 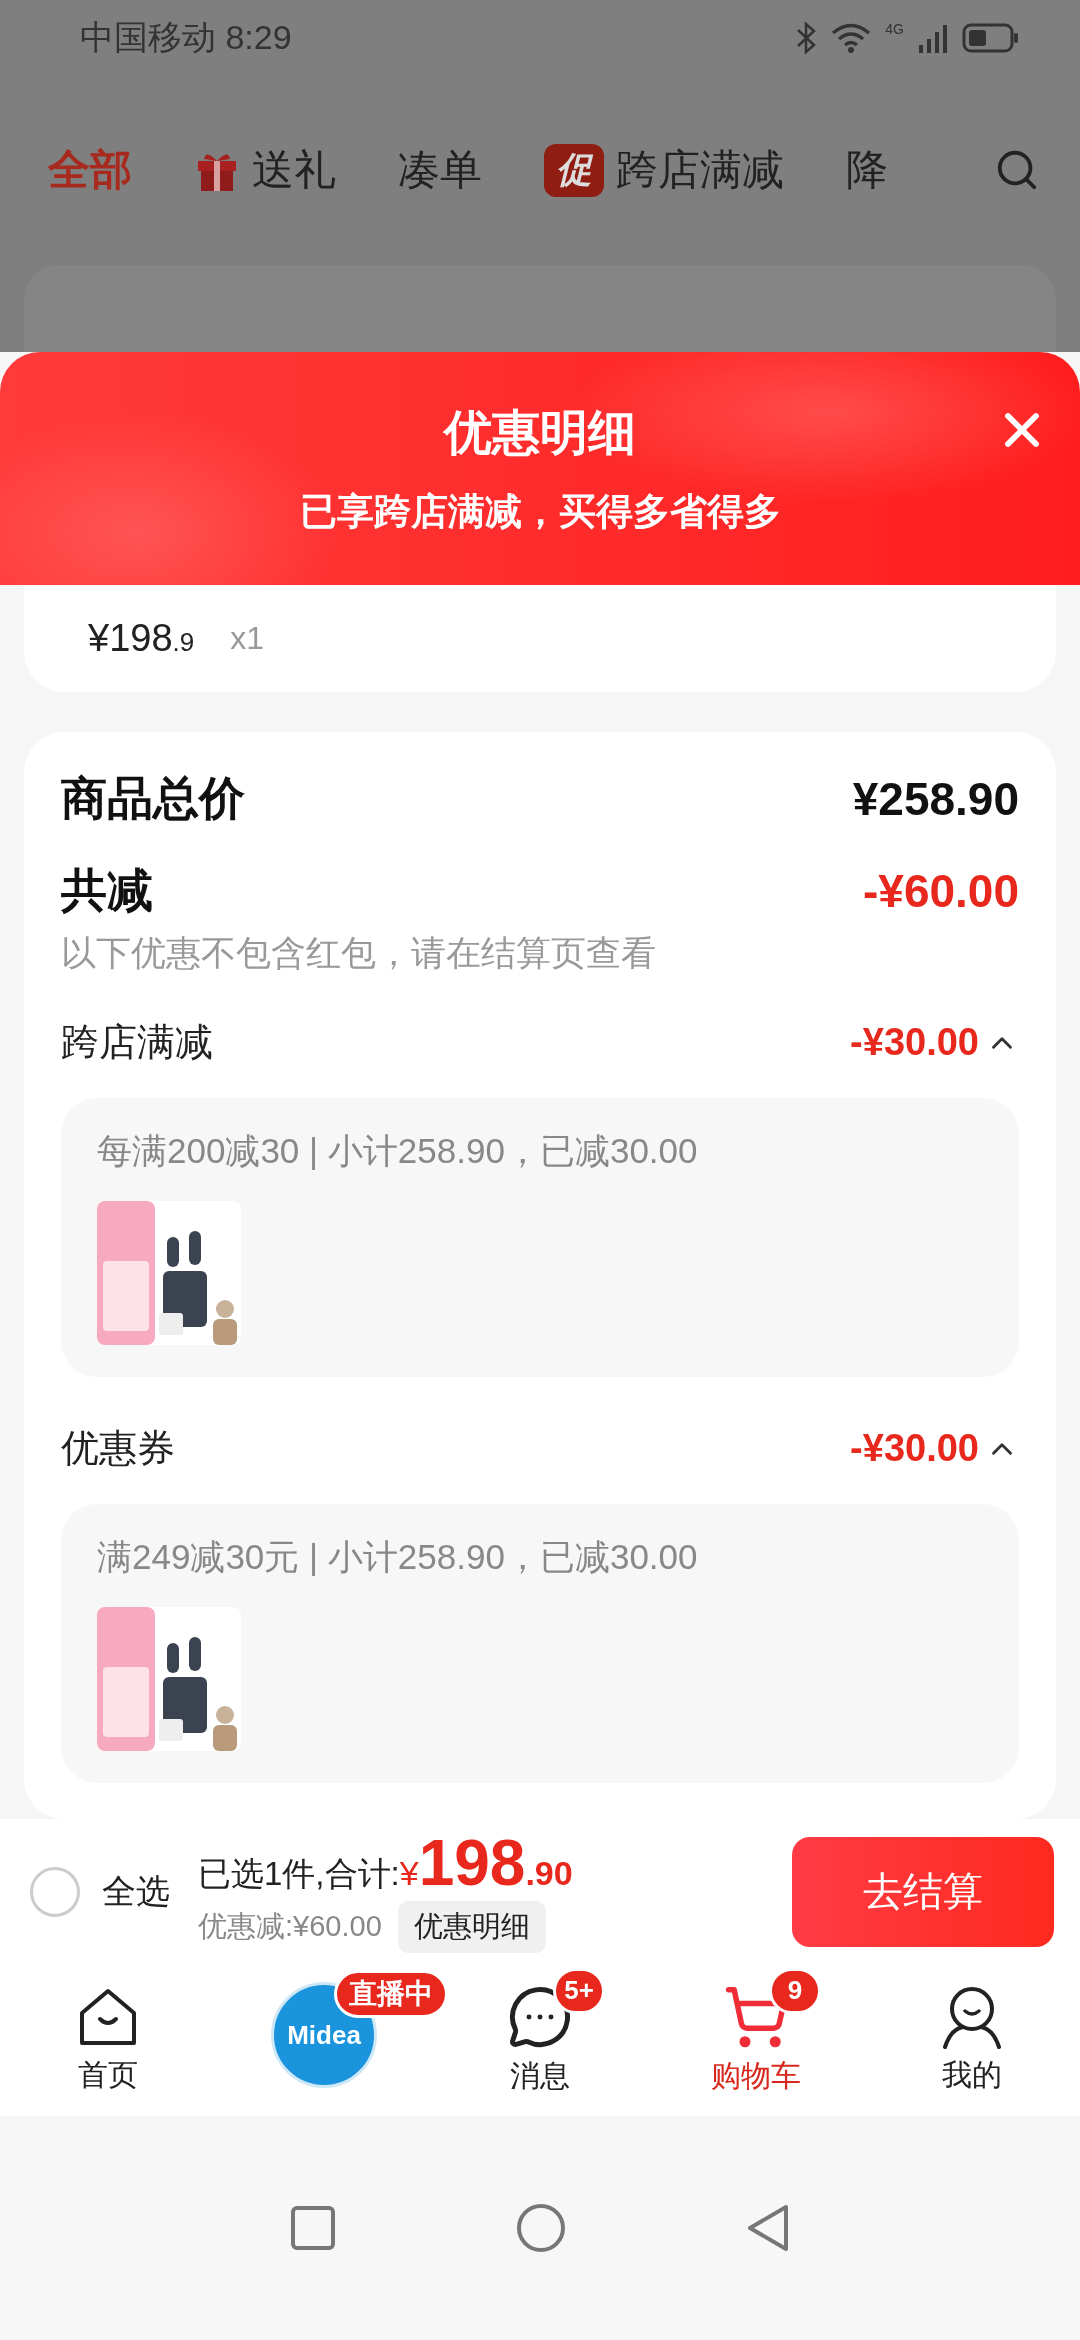 I want to click on item-price: ¥198.9, so click(x=141, y=638).